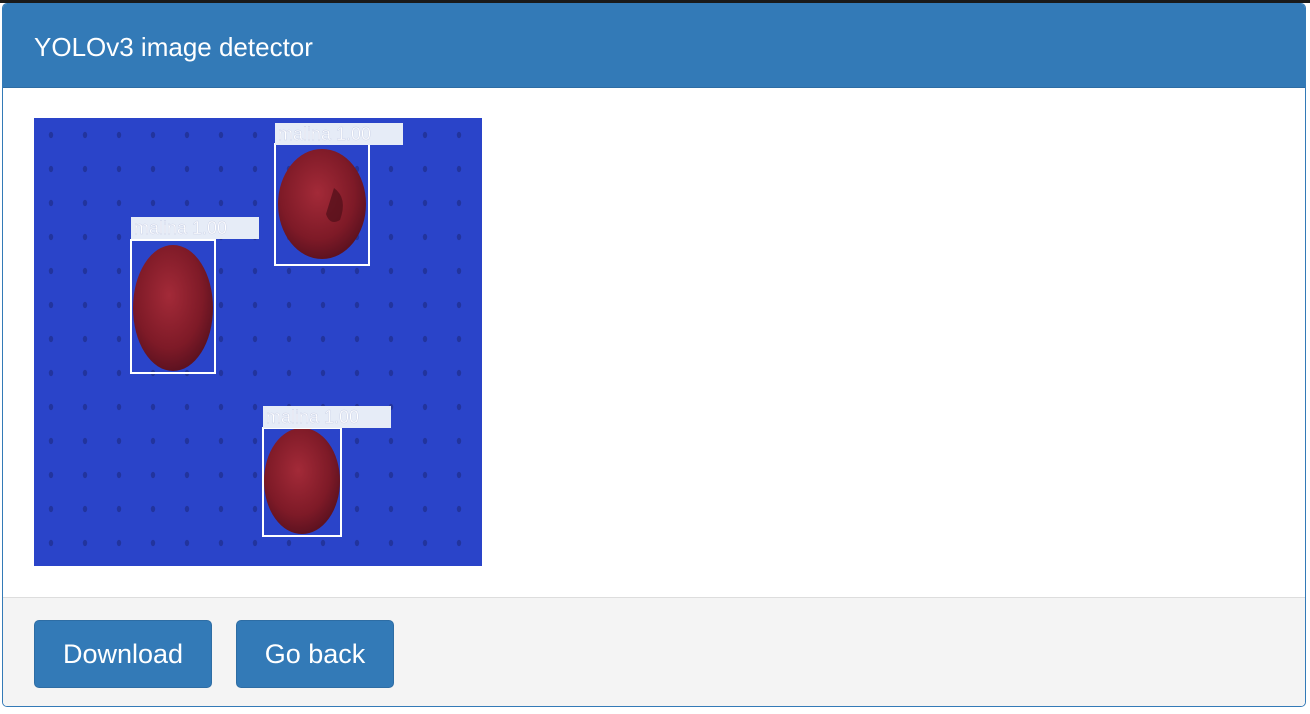  What do you see at coordinates (173, 47) in the screenshot?
I see `panel-title: YOLOv3 image detector` at bounding box center [173, 47].